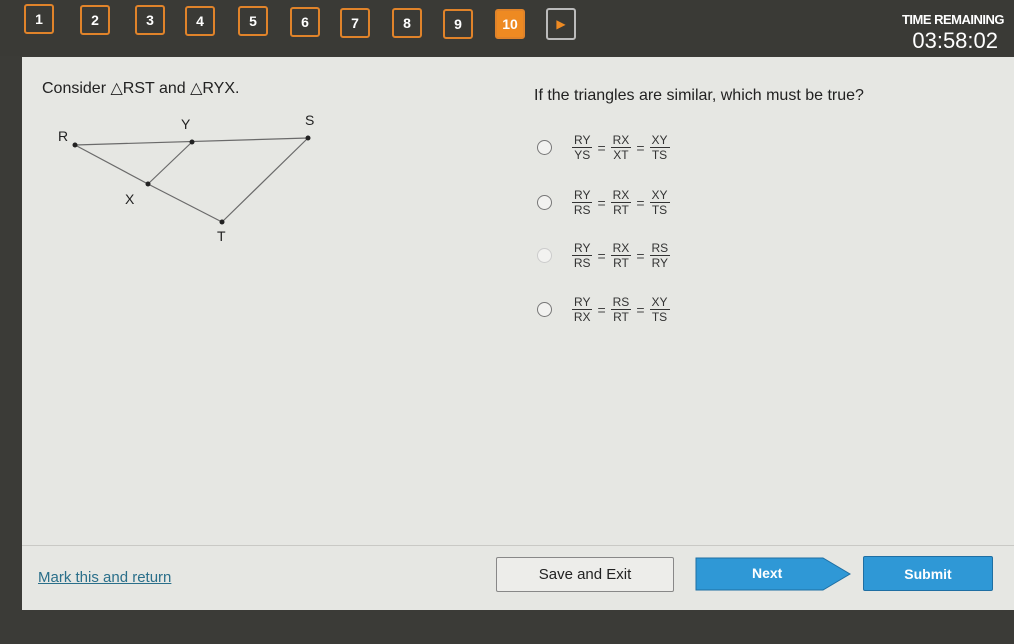 Image resolution: width=1014 pixels, height=644 pixels. I want to click on fraction: RY RX, so click(582, 309).